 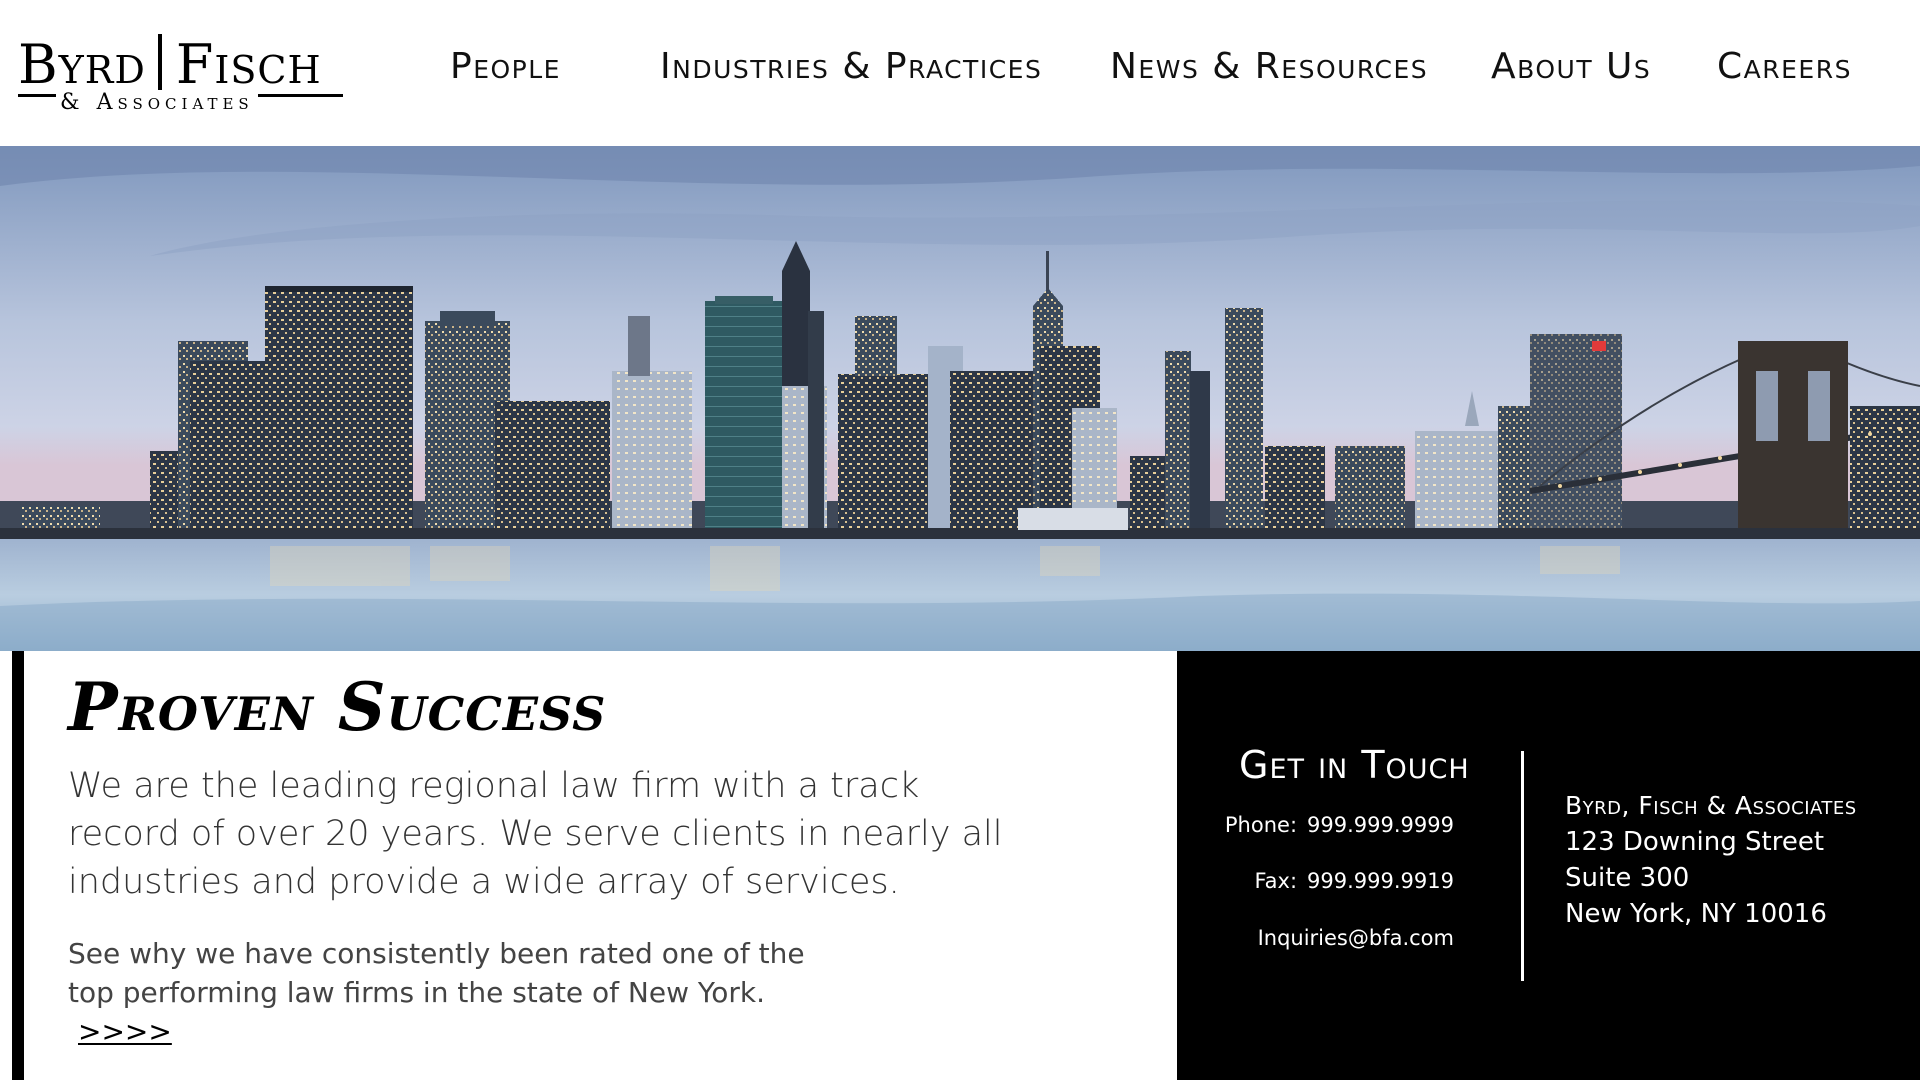 What do you see at coordinates (125, 1031) in the screenshot?
I see `read-more-link: >>>>` at bounding box center [125, 1031].